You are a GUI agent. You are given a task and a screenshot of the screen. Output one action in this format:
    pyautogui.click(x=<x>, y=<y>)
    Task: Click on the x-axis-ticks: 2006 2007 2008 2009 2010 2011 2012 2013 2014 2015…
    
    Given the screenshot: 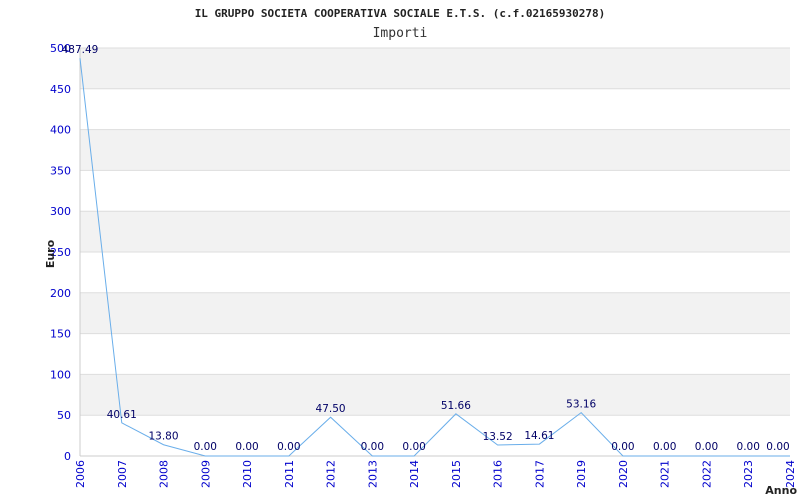 What is the action you would take?
    pyautogui.click(x=435, y=474)
    